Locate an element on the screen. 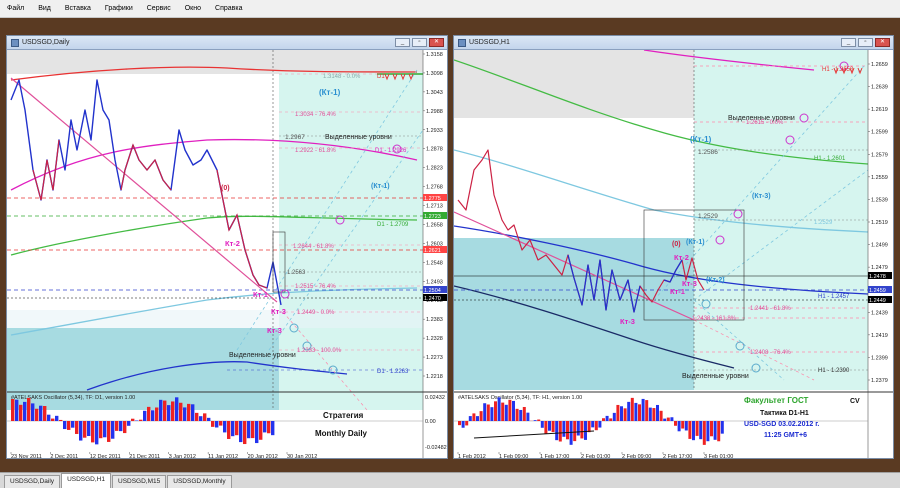 Image resolution: width=900 pixels, height=488 pixels. price-tag-text: 1.2621 is located at coordinates (432, 251).